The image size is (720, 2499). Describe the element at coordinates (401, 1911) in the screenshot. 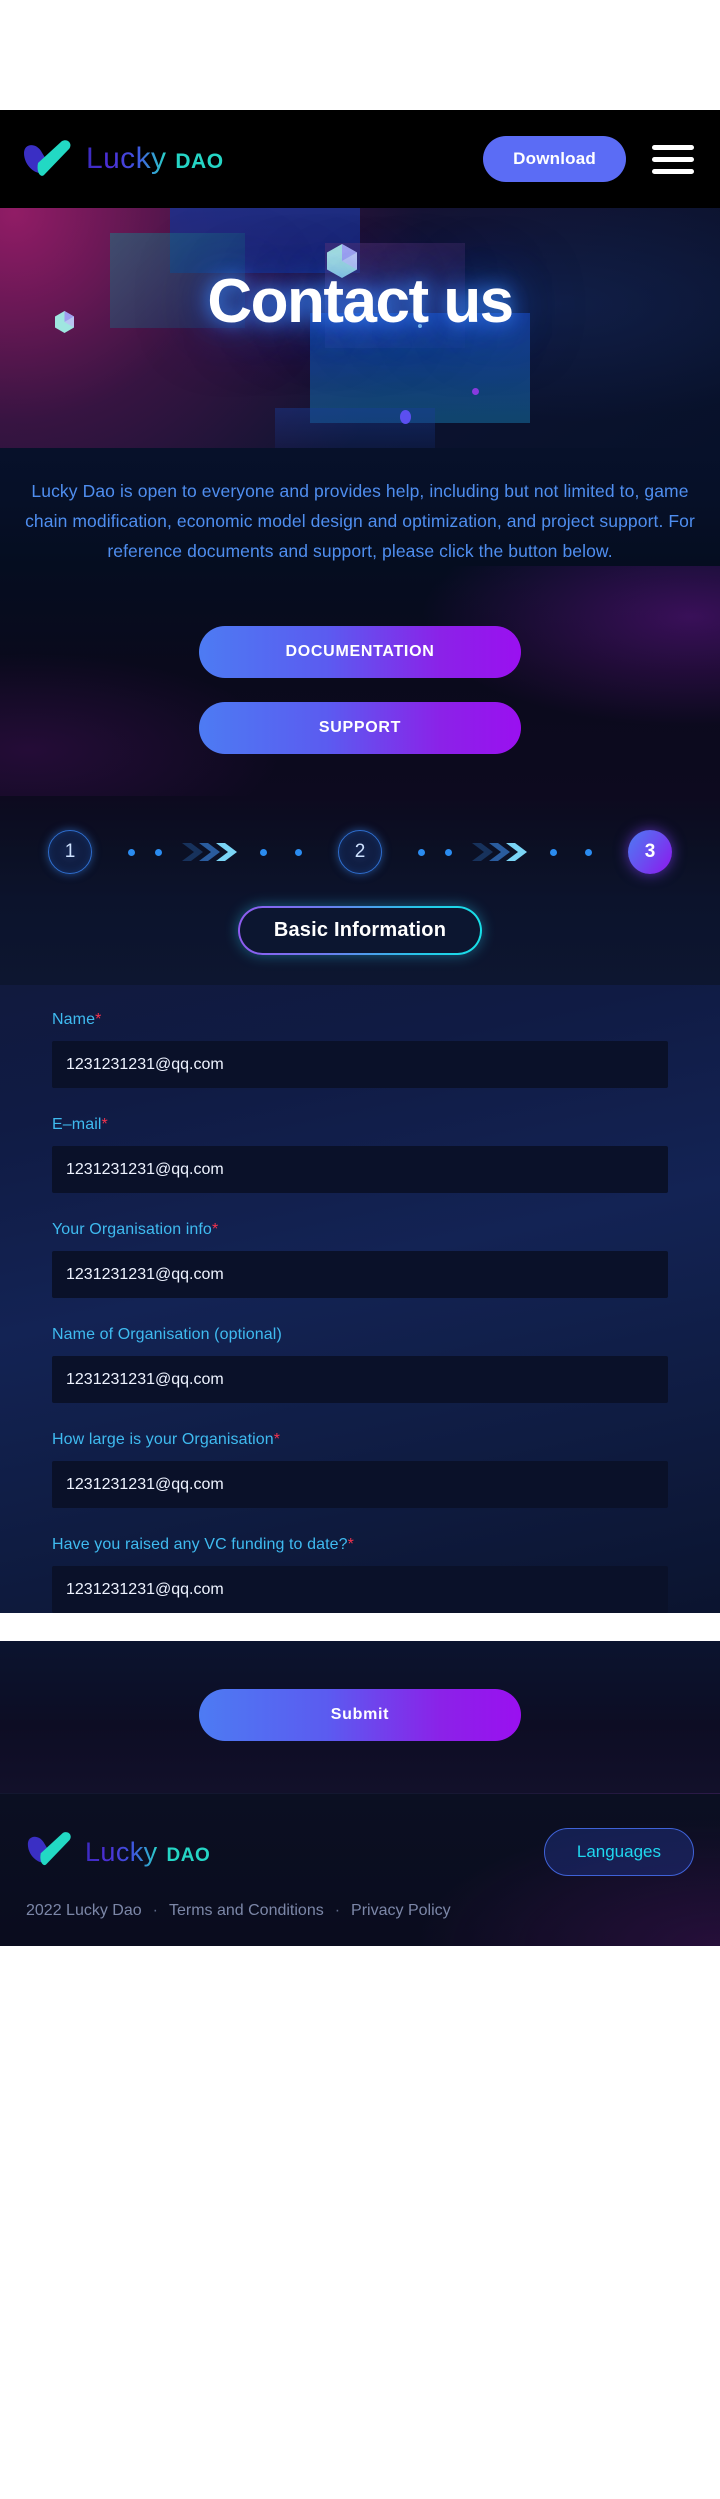

I see `privacy-link: Privacy Policy` at that location.